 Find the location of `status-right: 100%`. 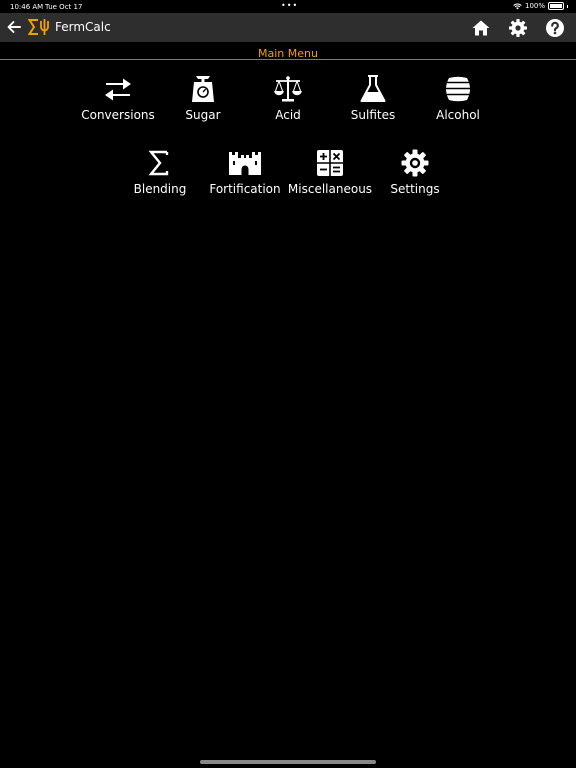

status-right: 100% is located at coordinates (540, 6).